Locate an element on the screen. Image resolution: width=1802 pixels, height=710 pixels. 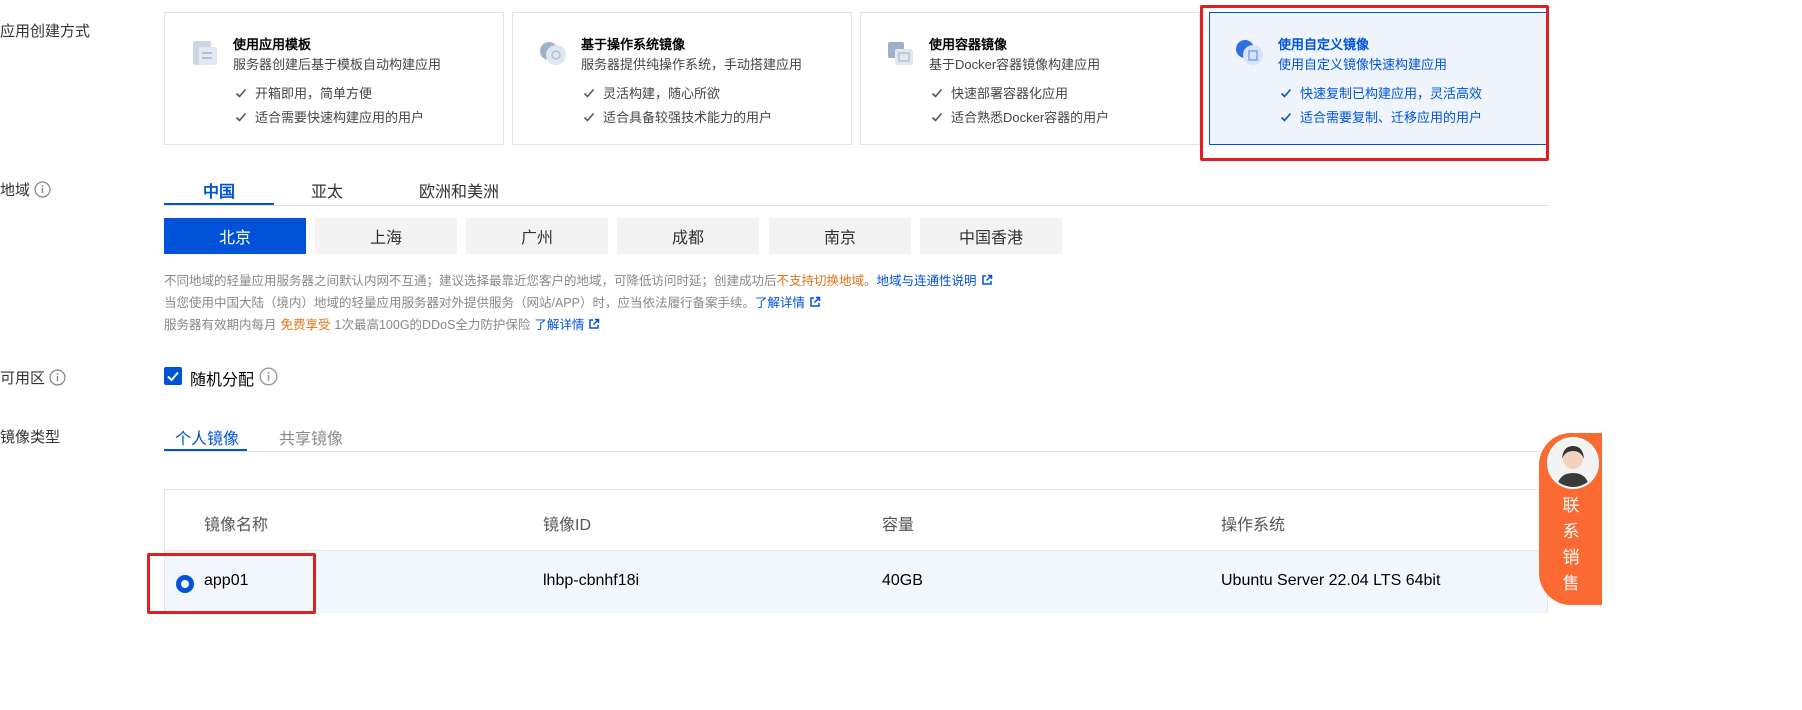
region-label: 地域 is located at coordinates (25, 189).